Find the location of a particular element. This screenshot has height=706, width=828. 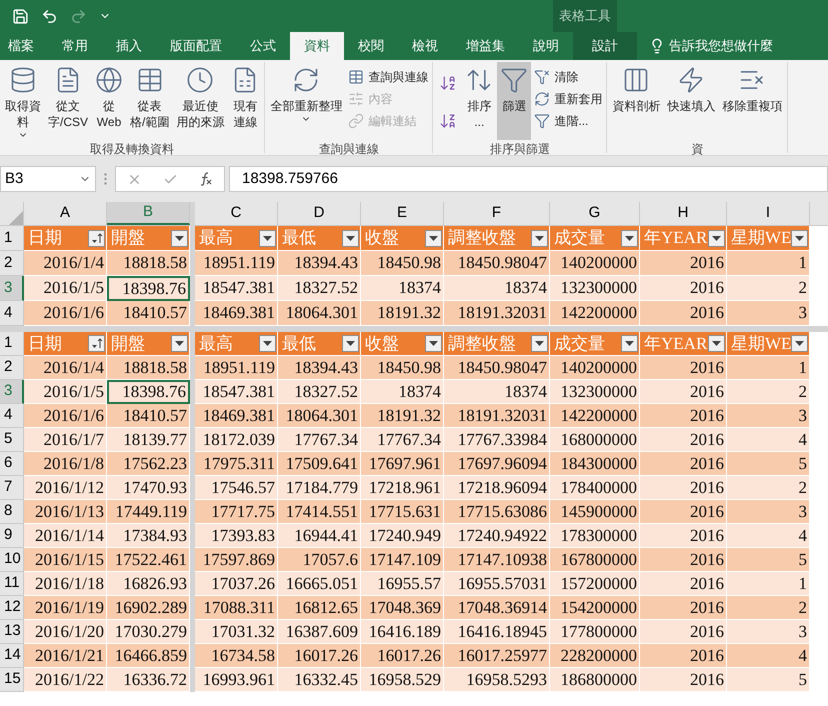

ribbon-button: 查詢與連線 is located at coordinates (388, 77).